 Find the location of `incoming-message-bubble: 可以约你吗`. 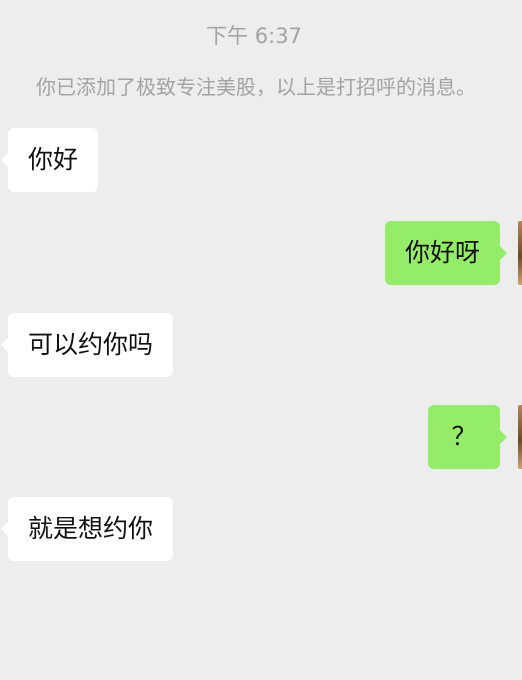

incoming-message-bubble: 可以约你吗 is located at coordinates (87, 345).